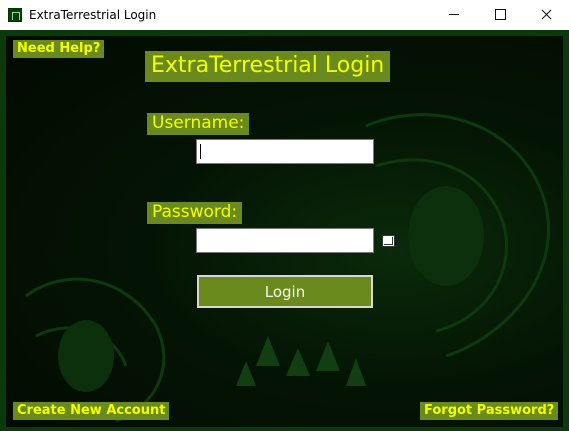 The height and width of the screenshot is (431, 569). What do you see at coordinates (91, 411) in the screenshot?
I see `create-account-link: Create New Account` at bounding box center [91, 411].